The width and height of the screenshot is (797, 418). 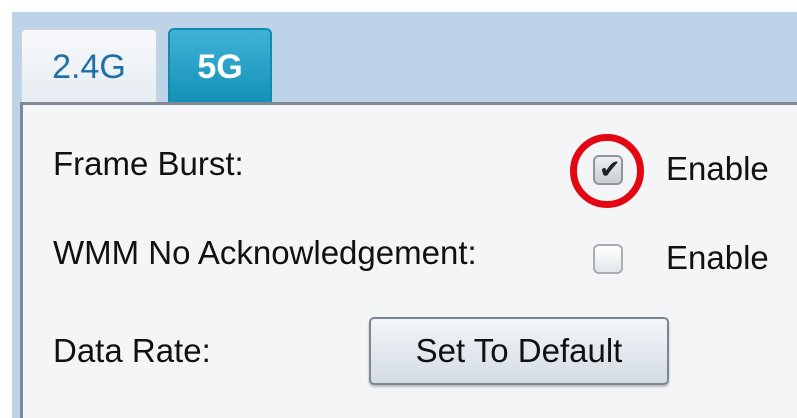 I want to click on frame-burst-enable-label: Enable, so click(x=717, y=168).